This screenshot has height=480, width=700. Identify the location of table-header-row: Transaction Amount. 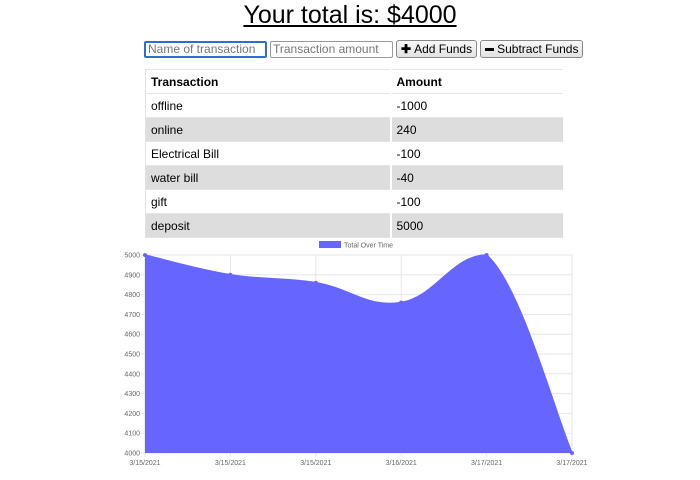
(355, 81).